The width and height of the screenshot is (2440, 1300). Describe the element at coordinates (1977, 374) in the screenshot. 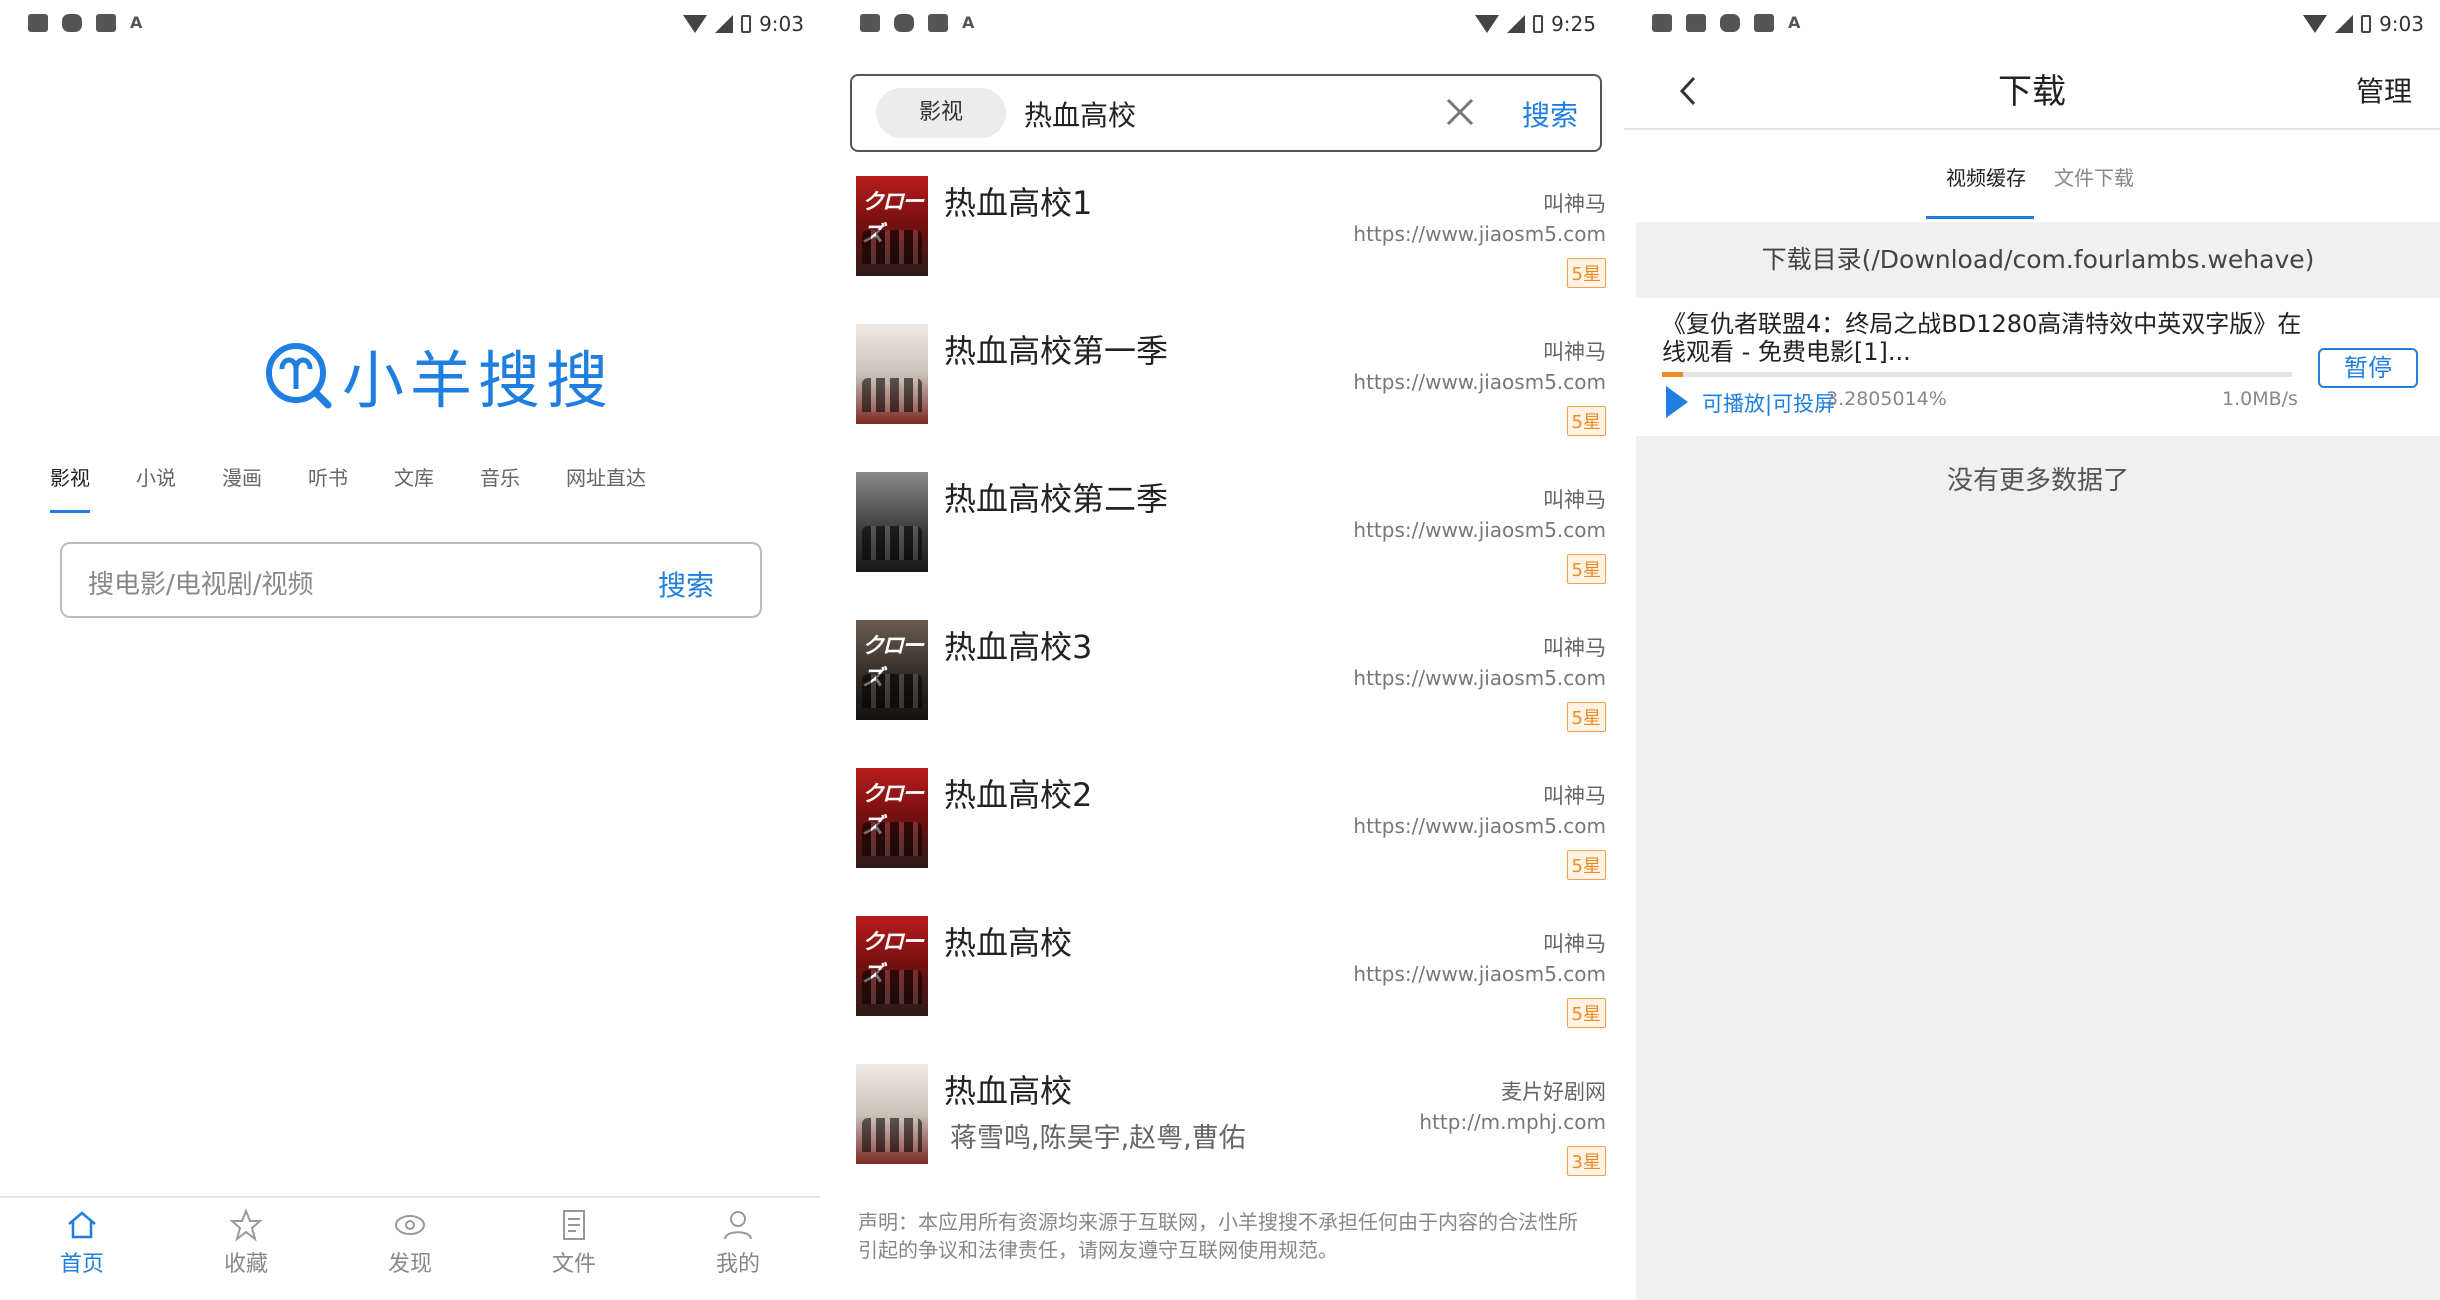

I see `download-progress-bar` at that location.